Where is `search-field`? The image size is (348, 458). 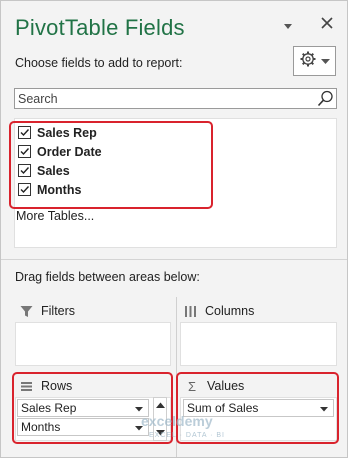 search-field is located at coordinates (175, 98).